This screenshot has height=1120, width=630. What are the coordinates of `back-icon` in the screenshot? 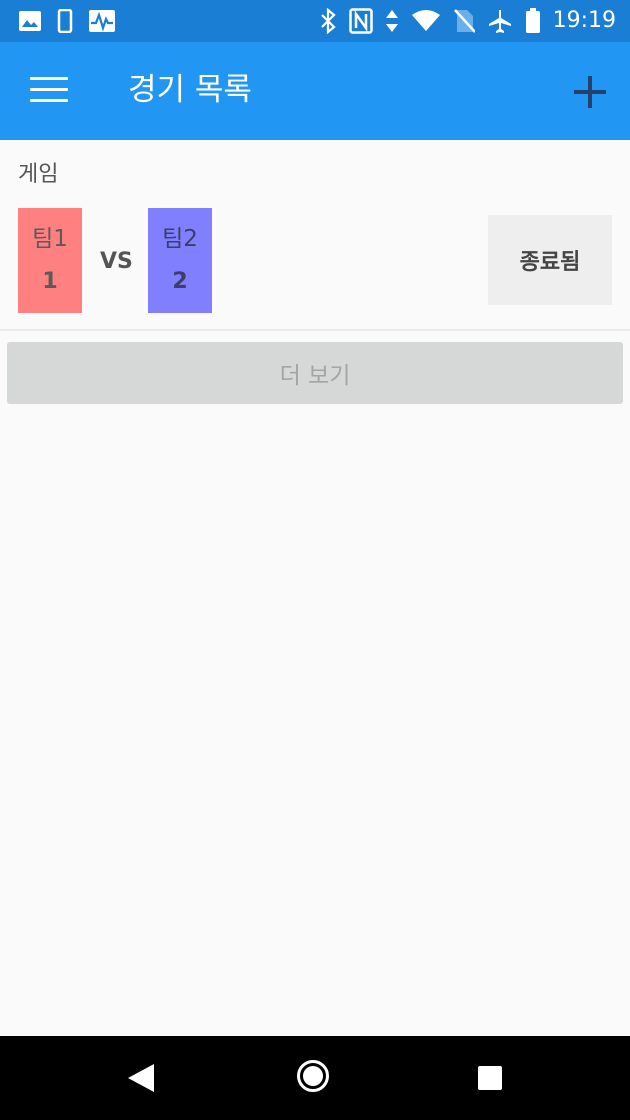 It's located at (141, 1078).